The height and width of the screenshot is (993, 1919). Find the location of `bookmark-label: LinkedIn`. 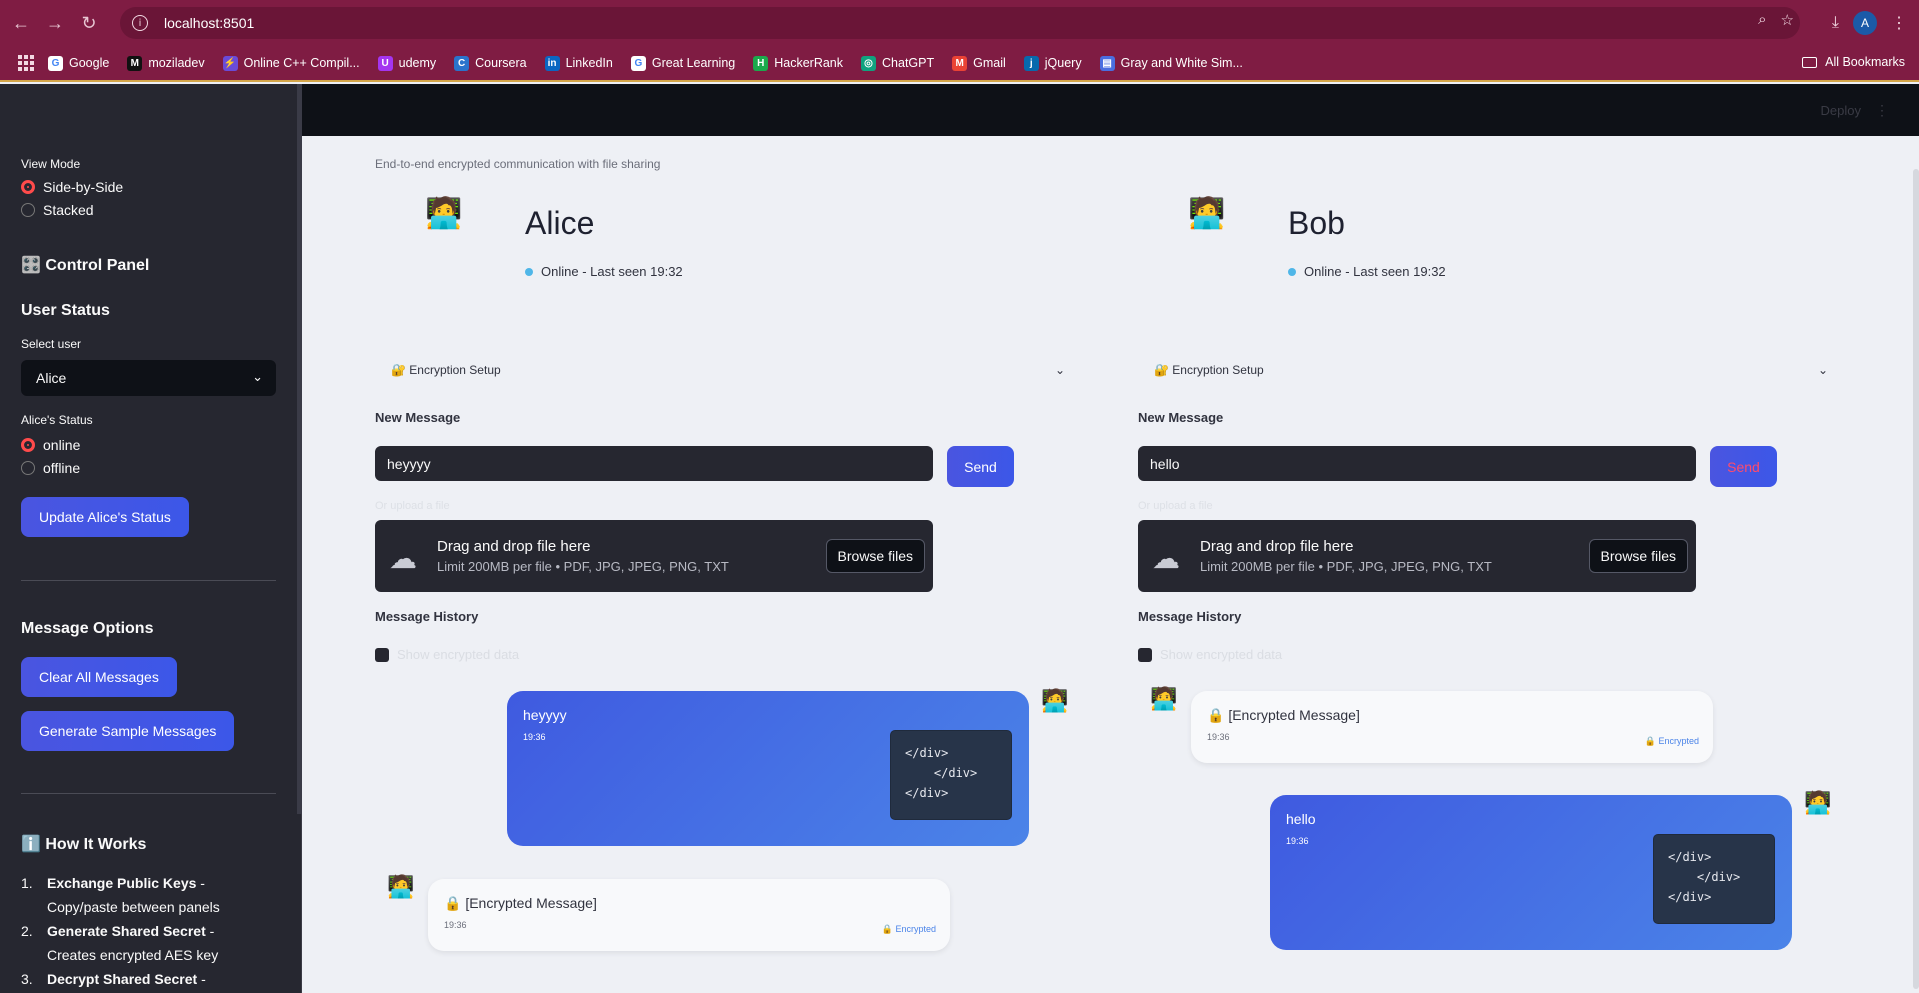

bookmark-label: LinkedIn is located at coordinates (589, 63).